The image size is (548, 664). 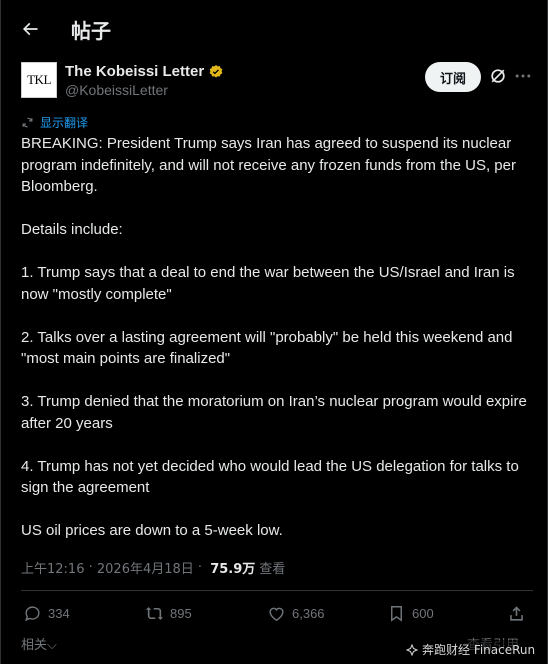 I want to click on bookmark-count: 600, so click(x=423, y=613).